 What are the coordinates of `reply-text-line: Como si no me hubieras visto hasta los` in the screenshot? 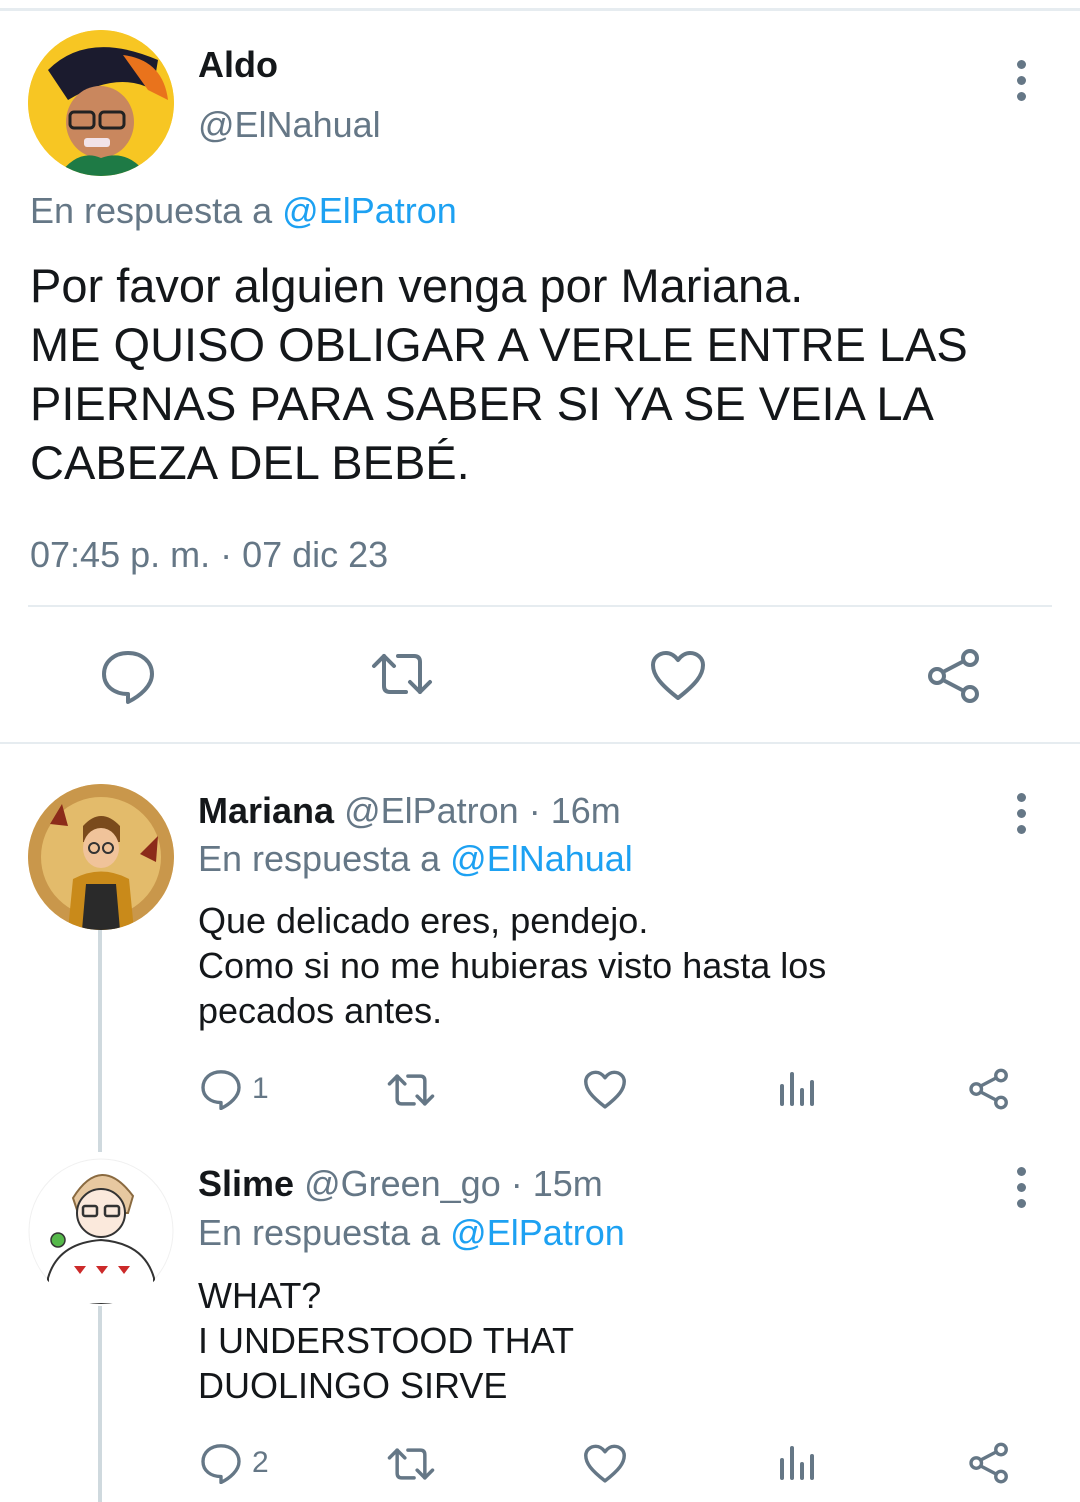 It's located at (512, 965).